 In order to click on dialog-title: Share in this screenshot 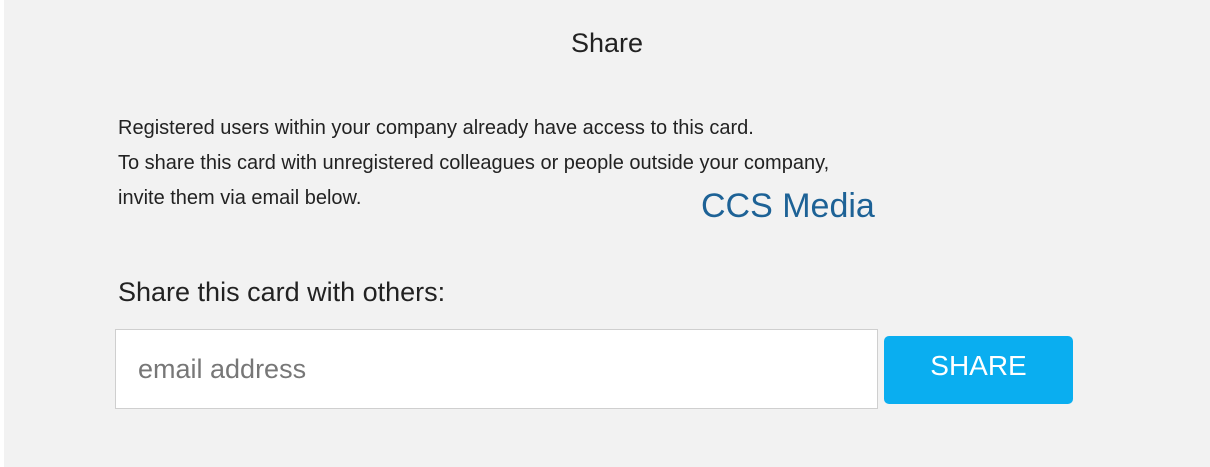, I will do `click(607, 43)`.